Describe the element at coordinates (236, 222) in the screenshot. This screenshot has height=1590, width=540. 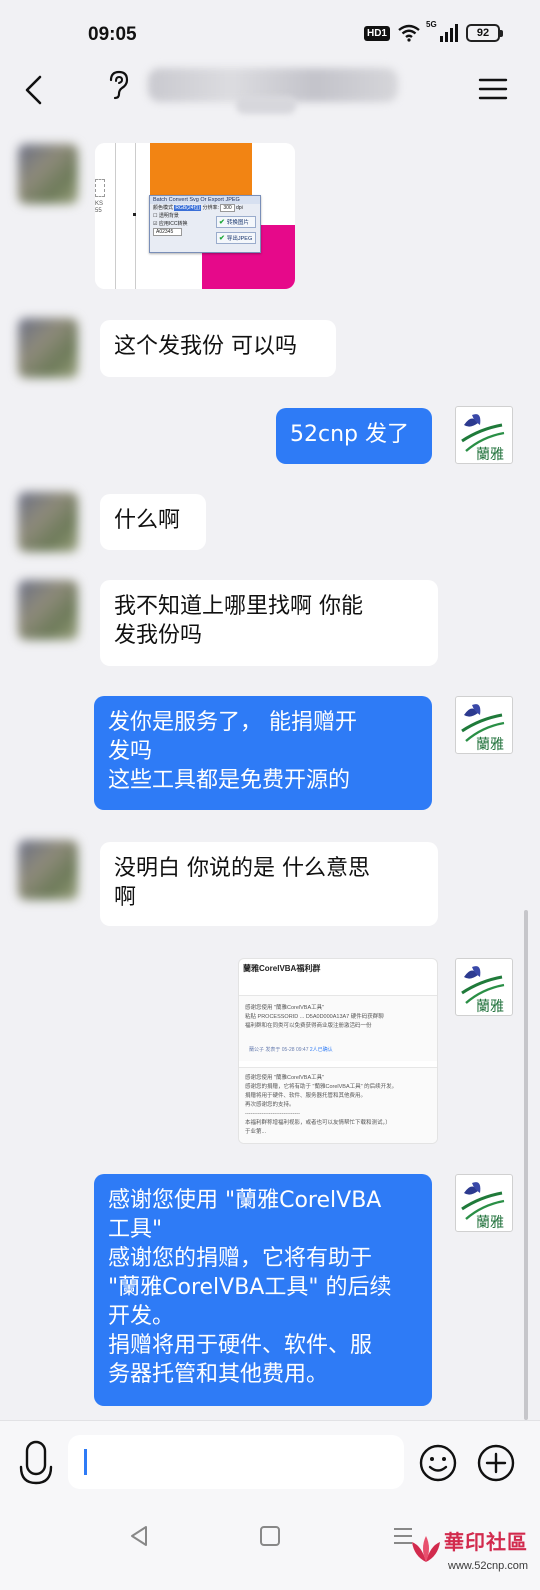
I see `convert-image-button: ✔ 转换图片` at that location.